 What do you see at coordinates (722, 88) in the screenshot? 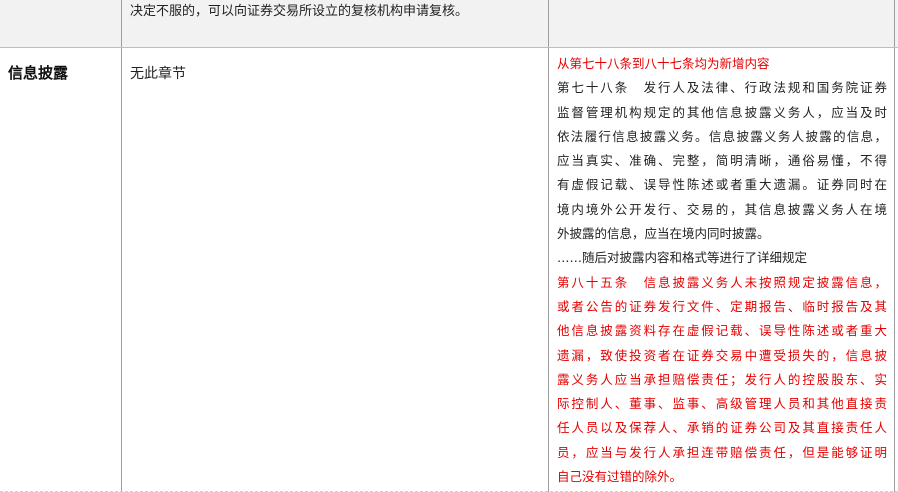
I see `text-line: 第七十八条 发行人及法律、行政法规和国务院证券` at bounding box center [722, 88].